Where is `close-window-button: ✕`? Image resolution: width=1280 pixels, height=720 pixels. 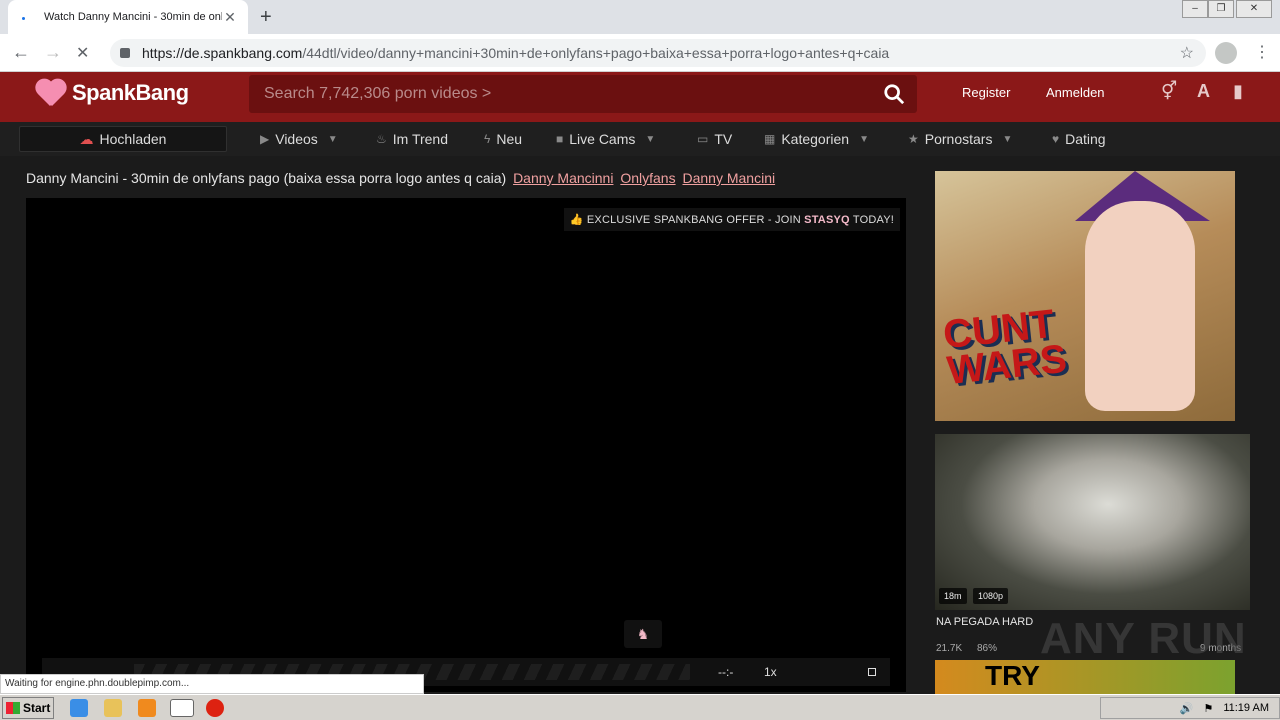 close-window-button: ✕ is located at coordinates (1254, 9).